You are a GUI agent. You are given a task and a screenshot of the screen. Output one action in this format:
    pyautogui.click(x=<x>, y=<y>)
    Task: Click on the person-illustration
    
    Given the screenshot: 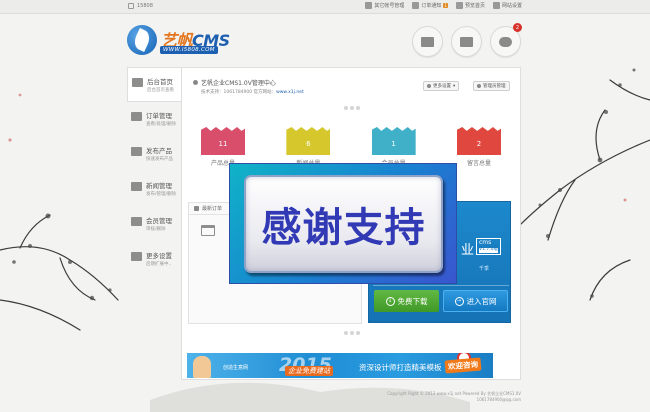 What is the action you would take?
    pyautogui.click(x=202, y=367)
    